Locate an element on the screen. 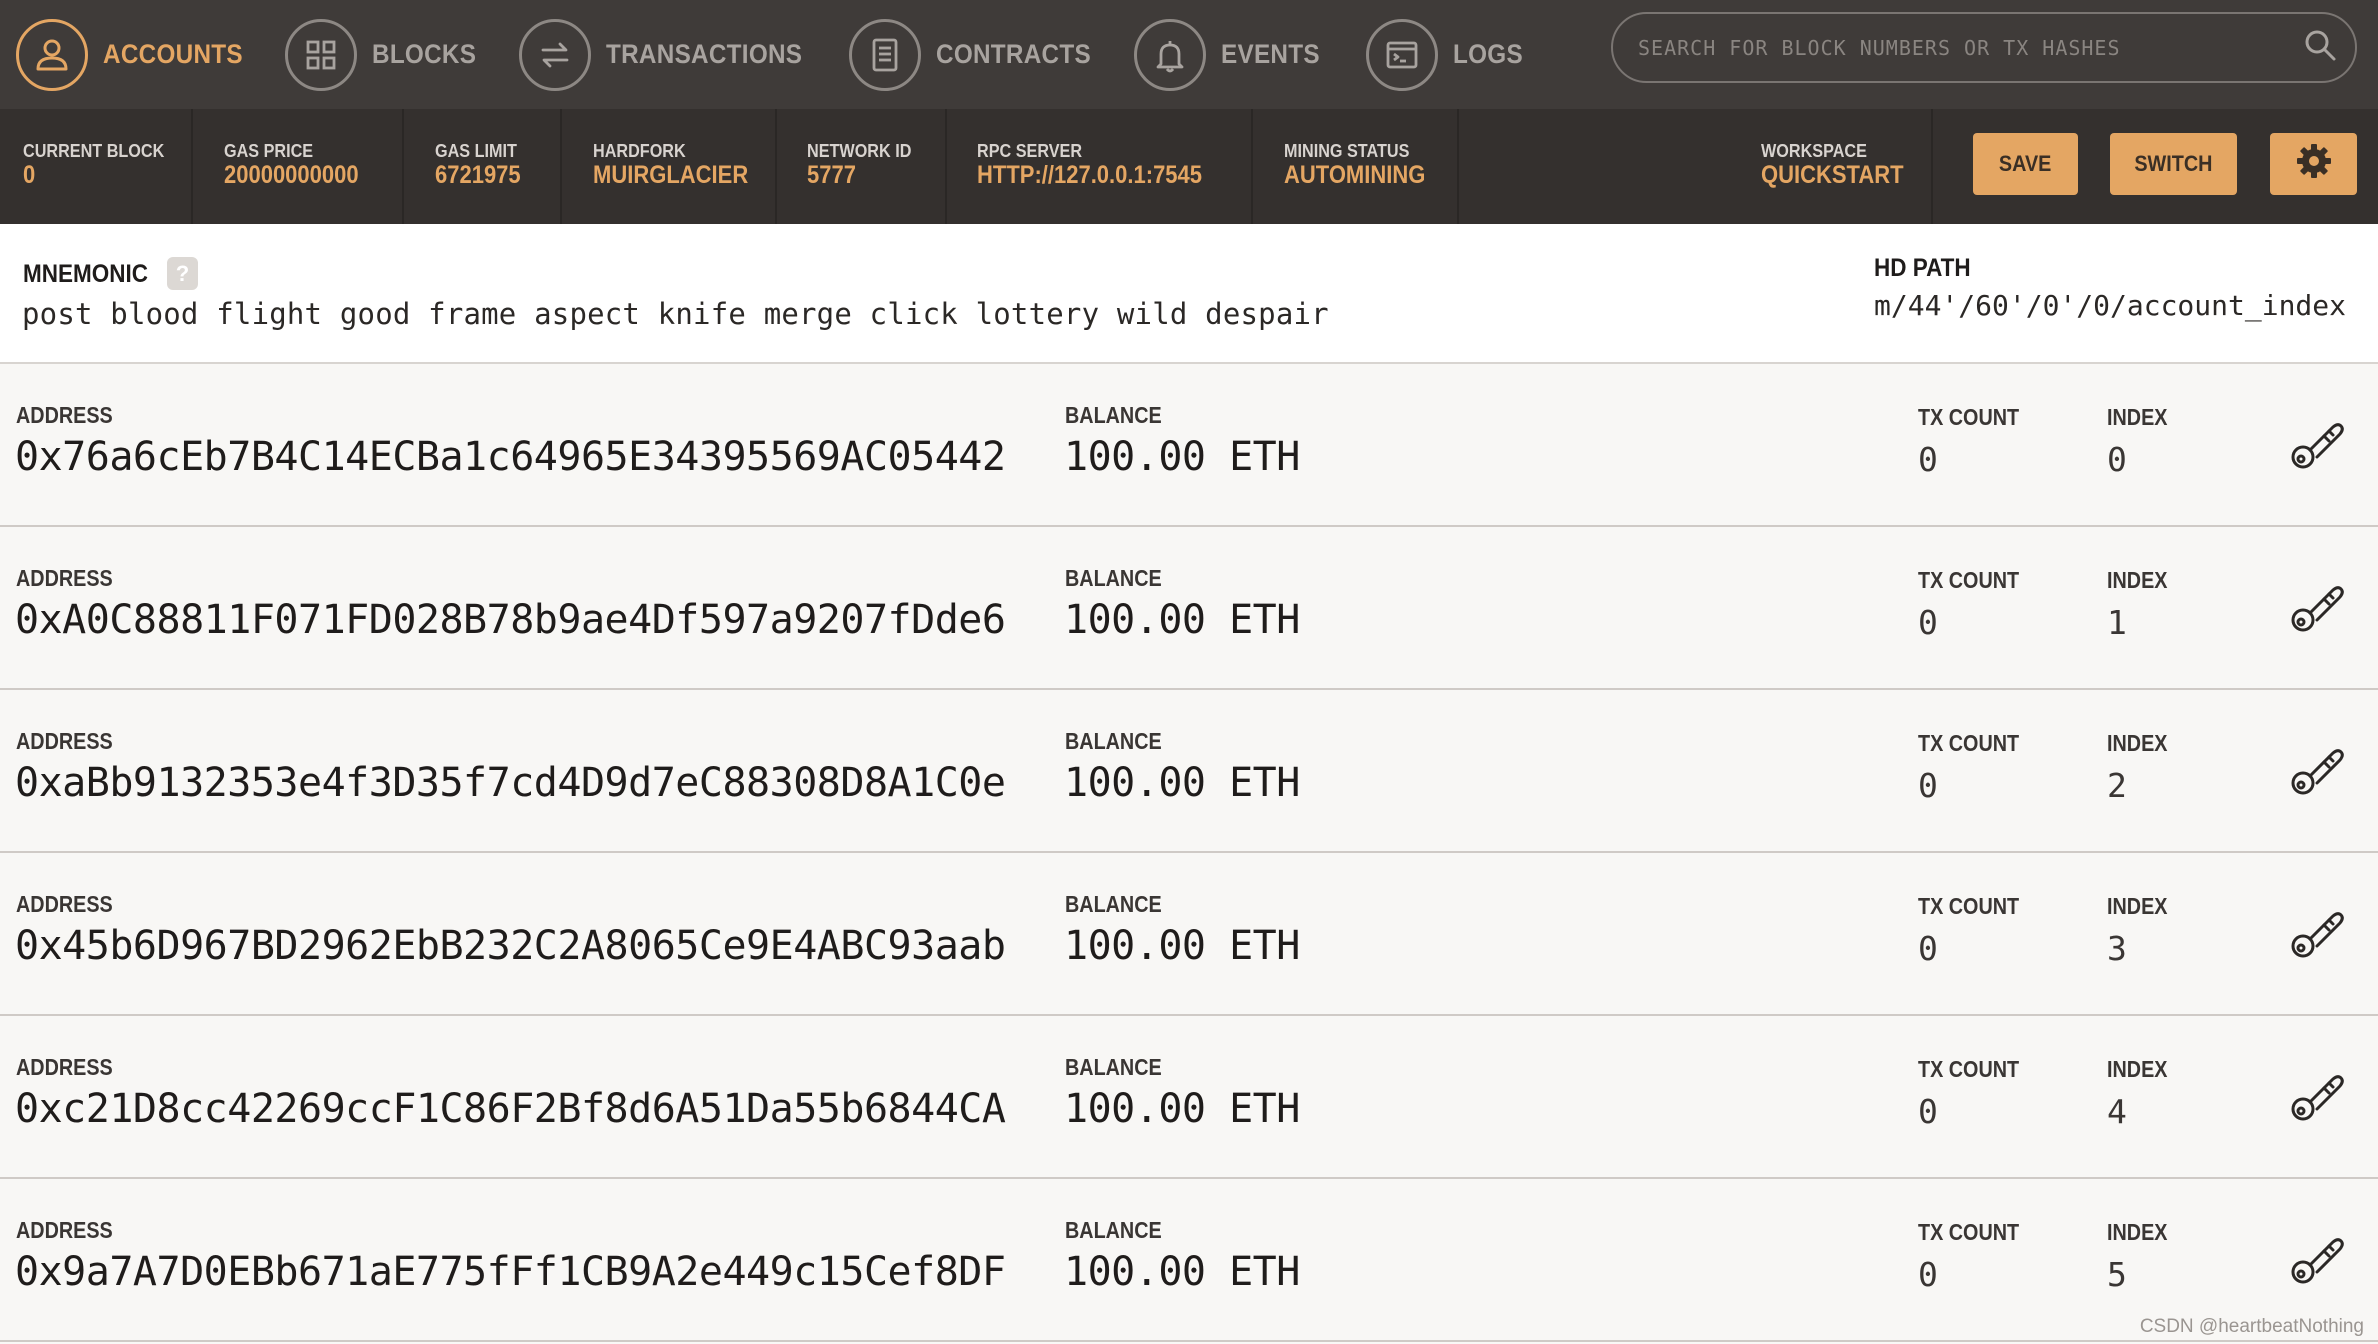 The image size is (2378, 1344). nav-contracts-label: CONTRACTS is located at coordinates (1013, 54).